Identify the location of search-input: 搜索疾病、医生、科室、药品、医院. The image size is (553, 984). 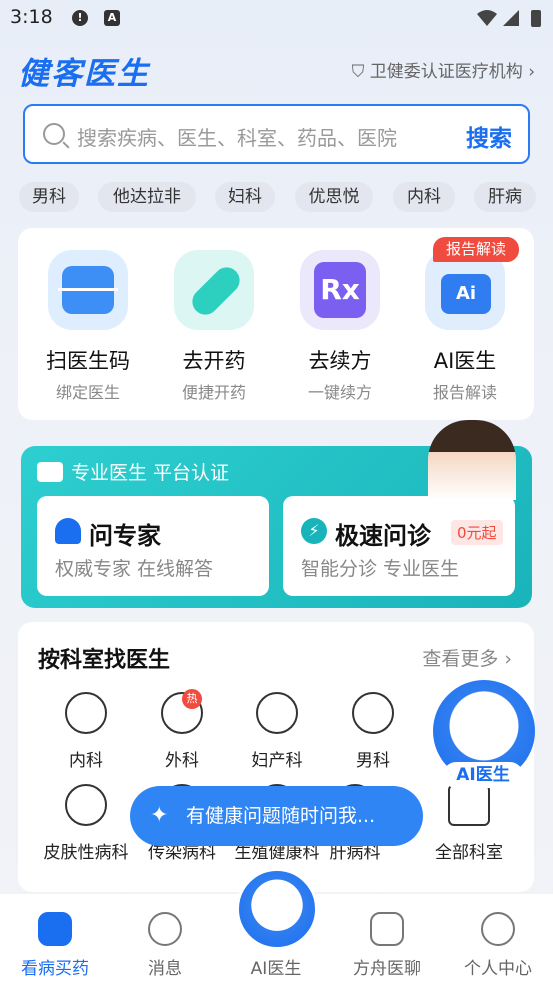
(237, 136).